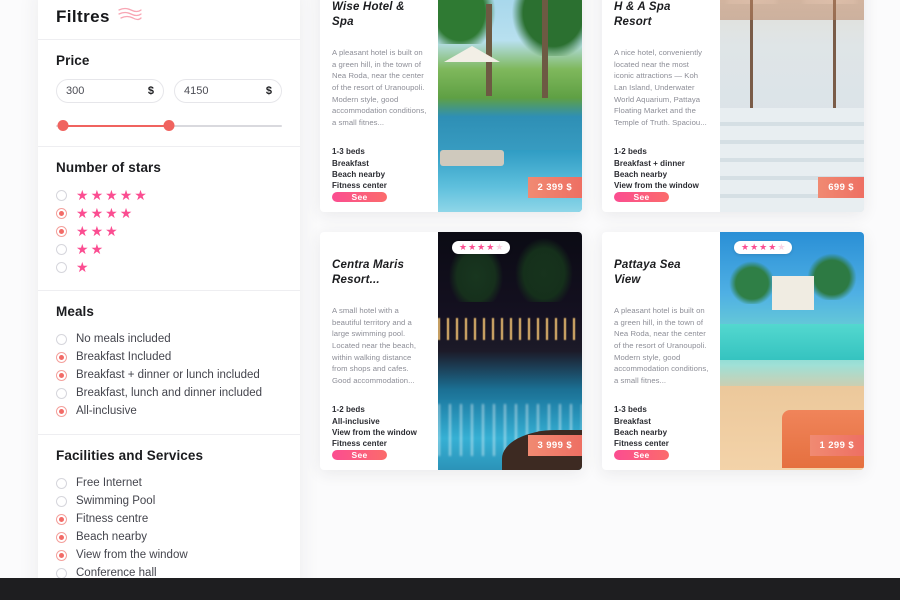 This screenshot has height=600, width=900. Describe the element at coordinates (73, 60) in the screenshot. I see `price-heading: Price` at that location.